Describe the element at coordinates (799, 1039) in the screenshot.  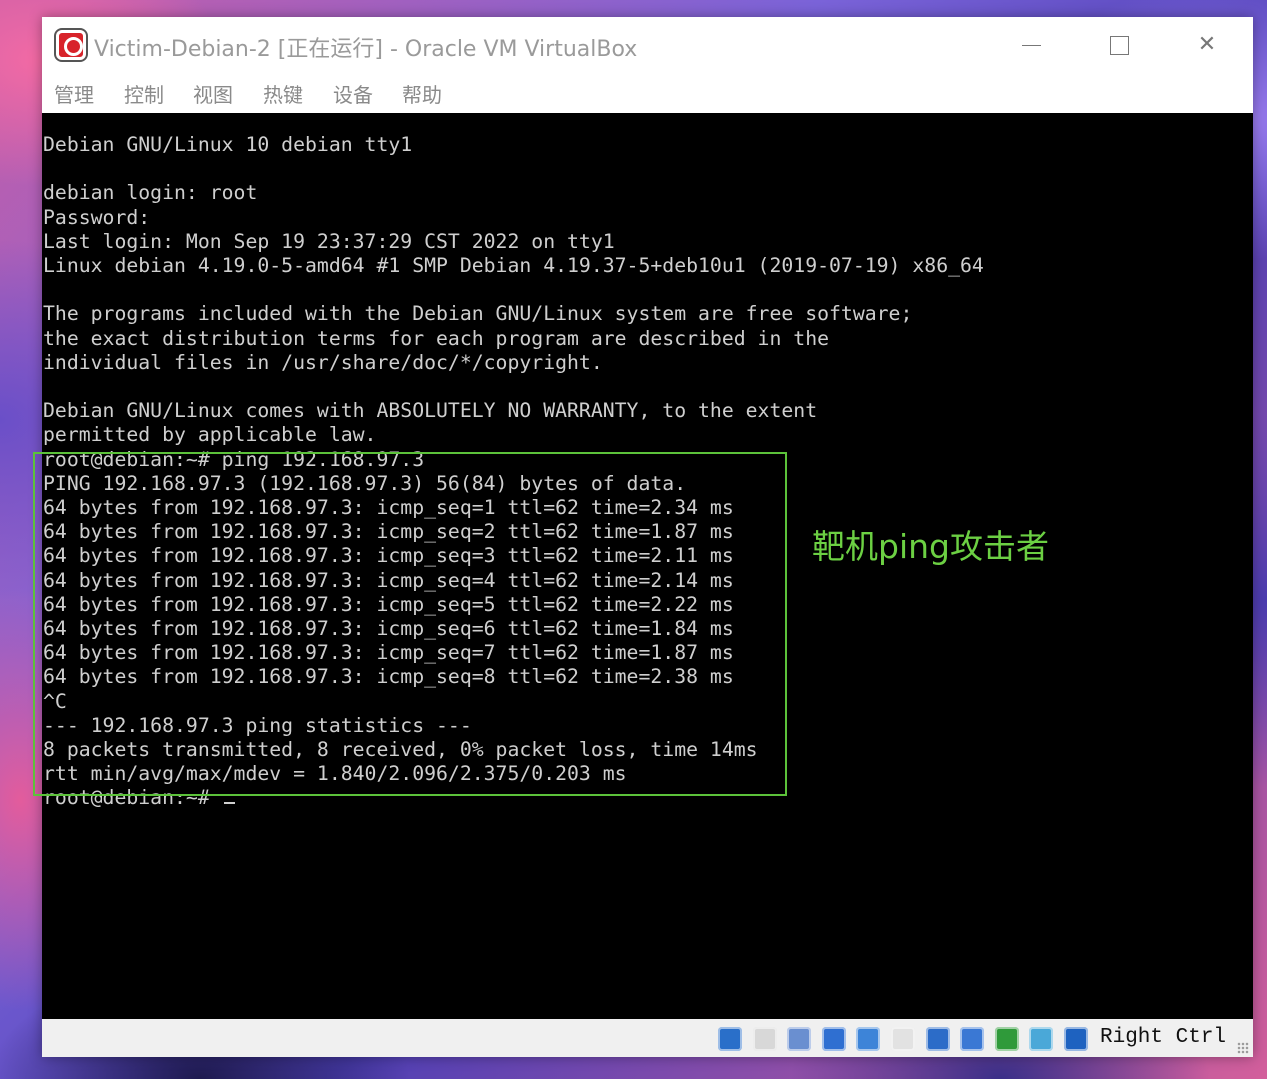
I see `audio-icon` at that location.